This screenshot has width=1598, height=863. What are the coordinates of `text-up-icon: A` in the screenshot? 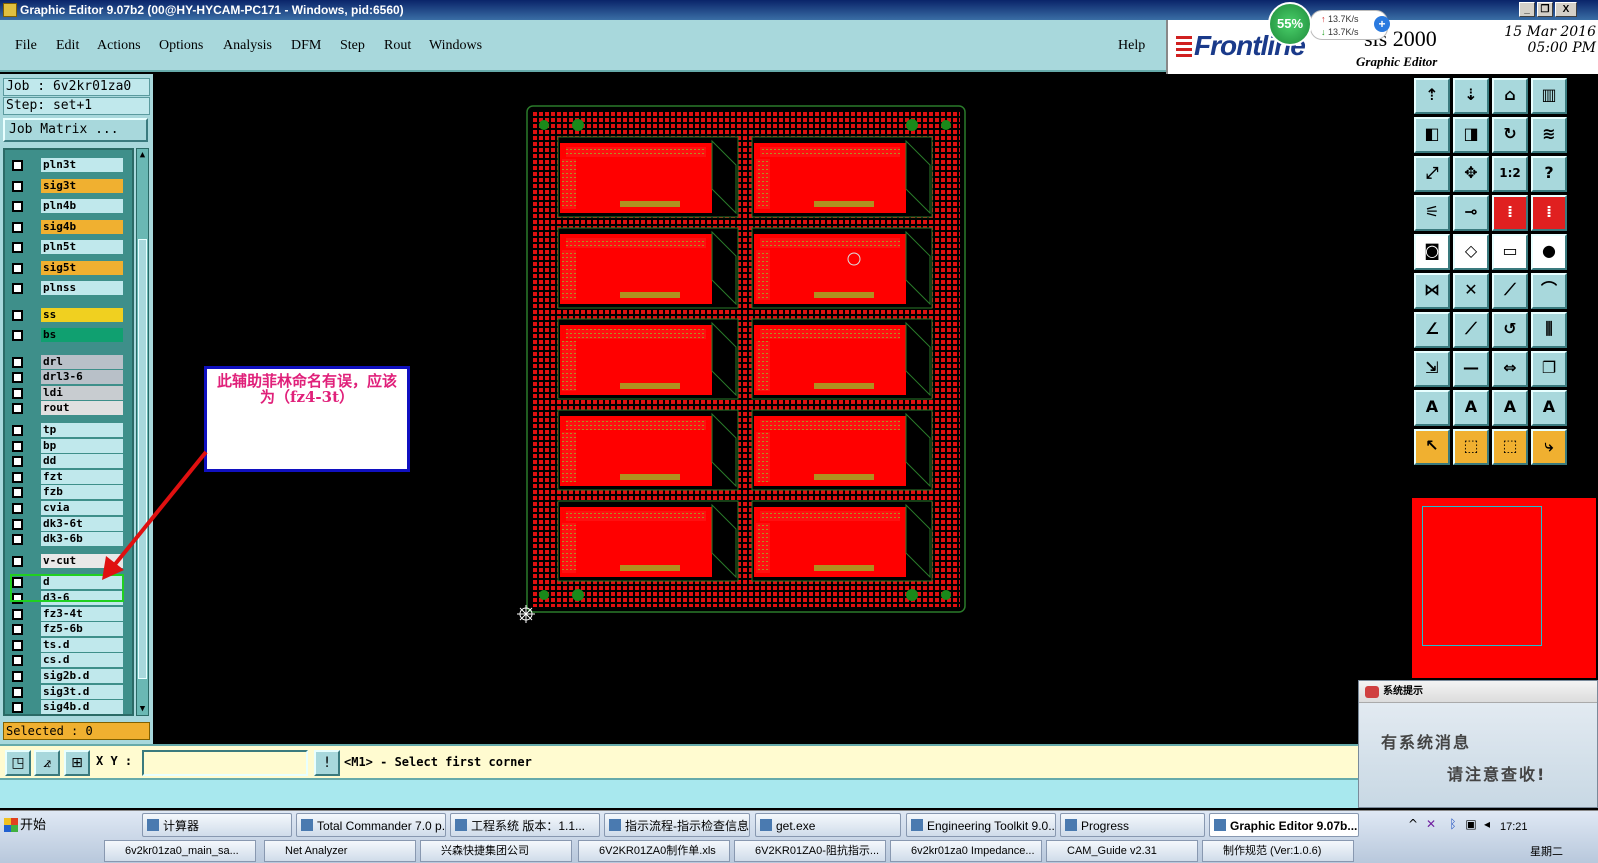 It's located at (1510, 408).